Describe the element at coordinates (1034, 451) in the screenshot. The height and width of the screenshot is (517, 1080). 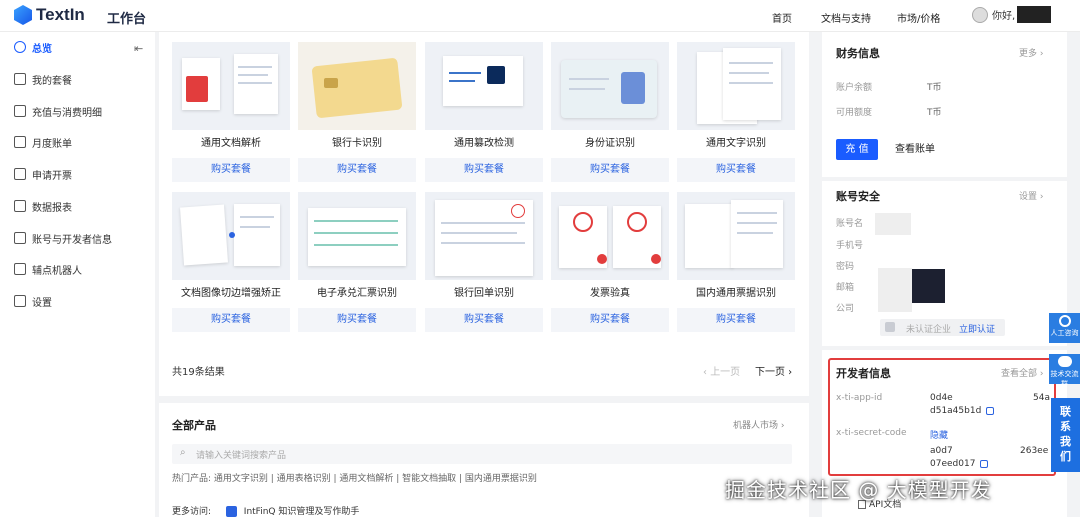
I see `secret-line1-tail: 263ee` at that location.